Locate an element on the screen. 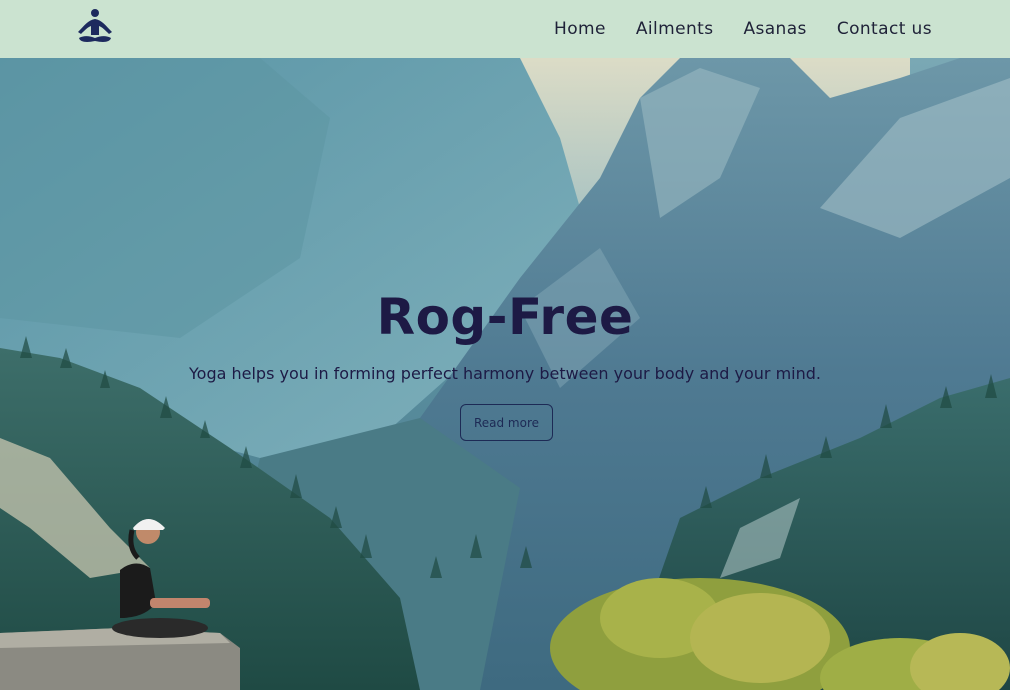 The image size is (1010, 690). meditation-pose-icon is located at coordinates (95, 27).